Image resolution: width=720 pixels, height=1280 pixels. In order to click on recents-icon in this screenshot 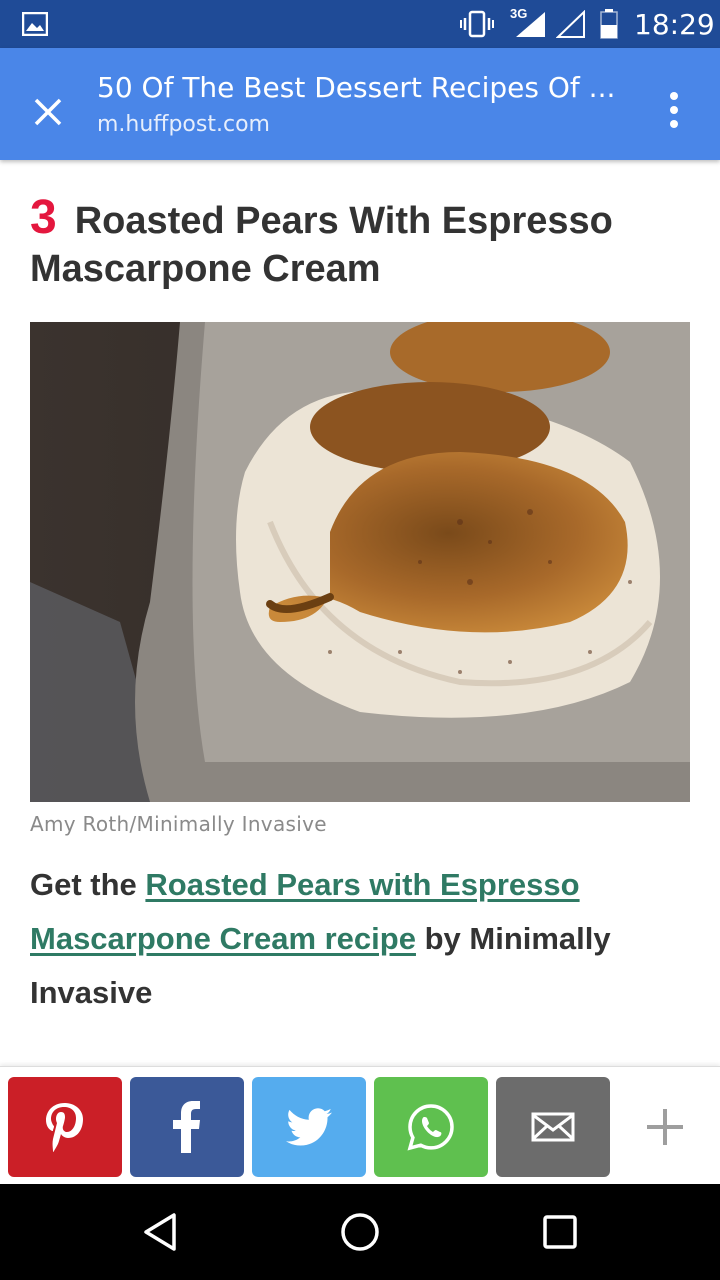, I will do `click(560, 1232)`.